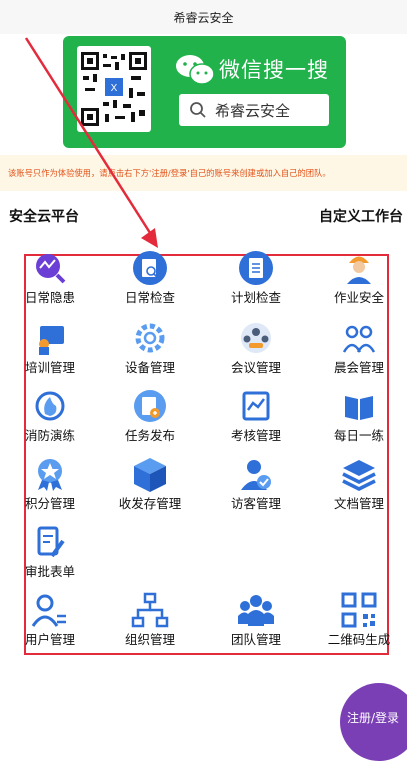 The image size is (407, 761). I want to click on chart-search-icon, so click(51, 269).